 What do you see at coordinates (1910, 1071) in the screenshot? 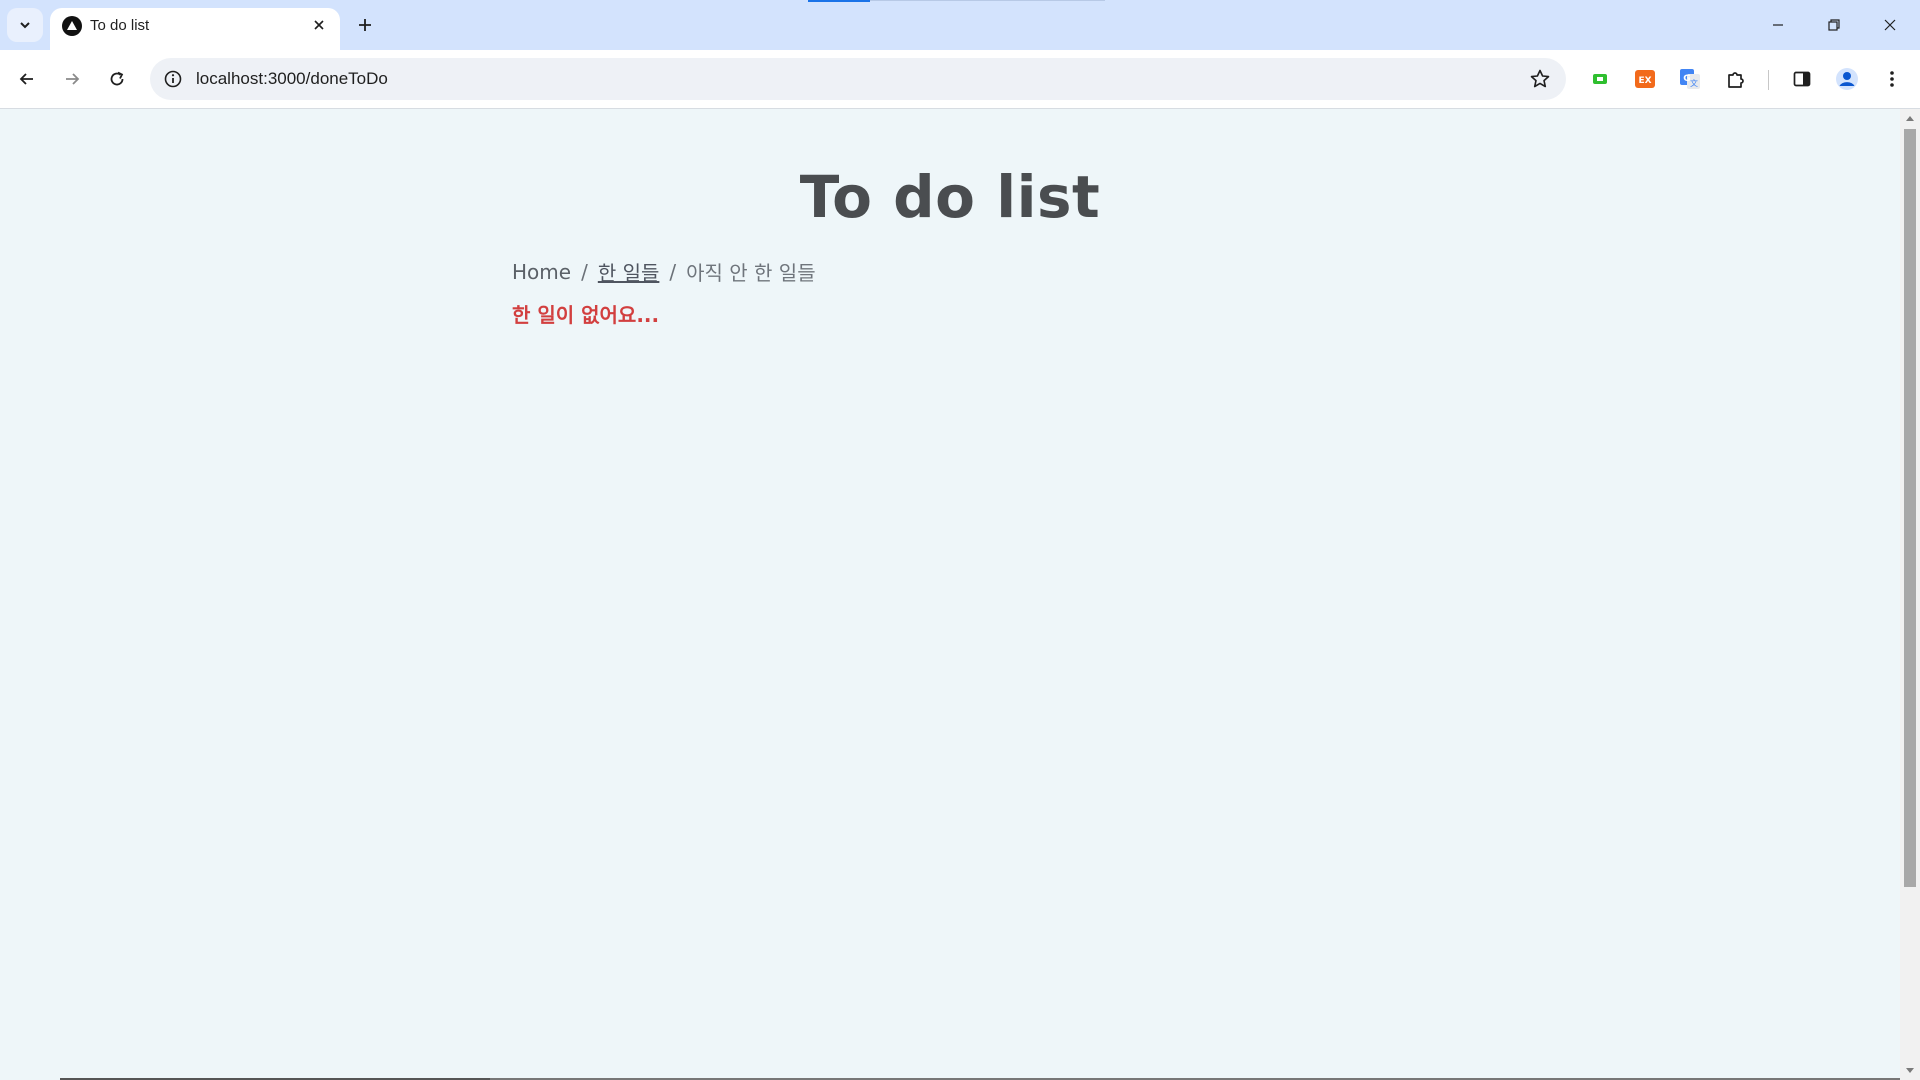
I see `scroll-down-arrow-icon` at bounding box center [1910, 1071].